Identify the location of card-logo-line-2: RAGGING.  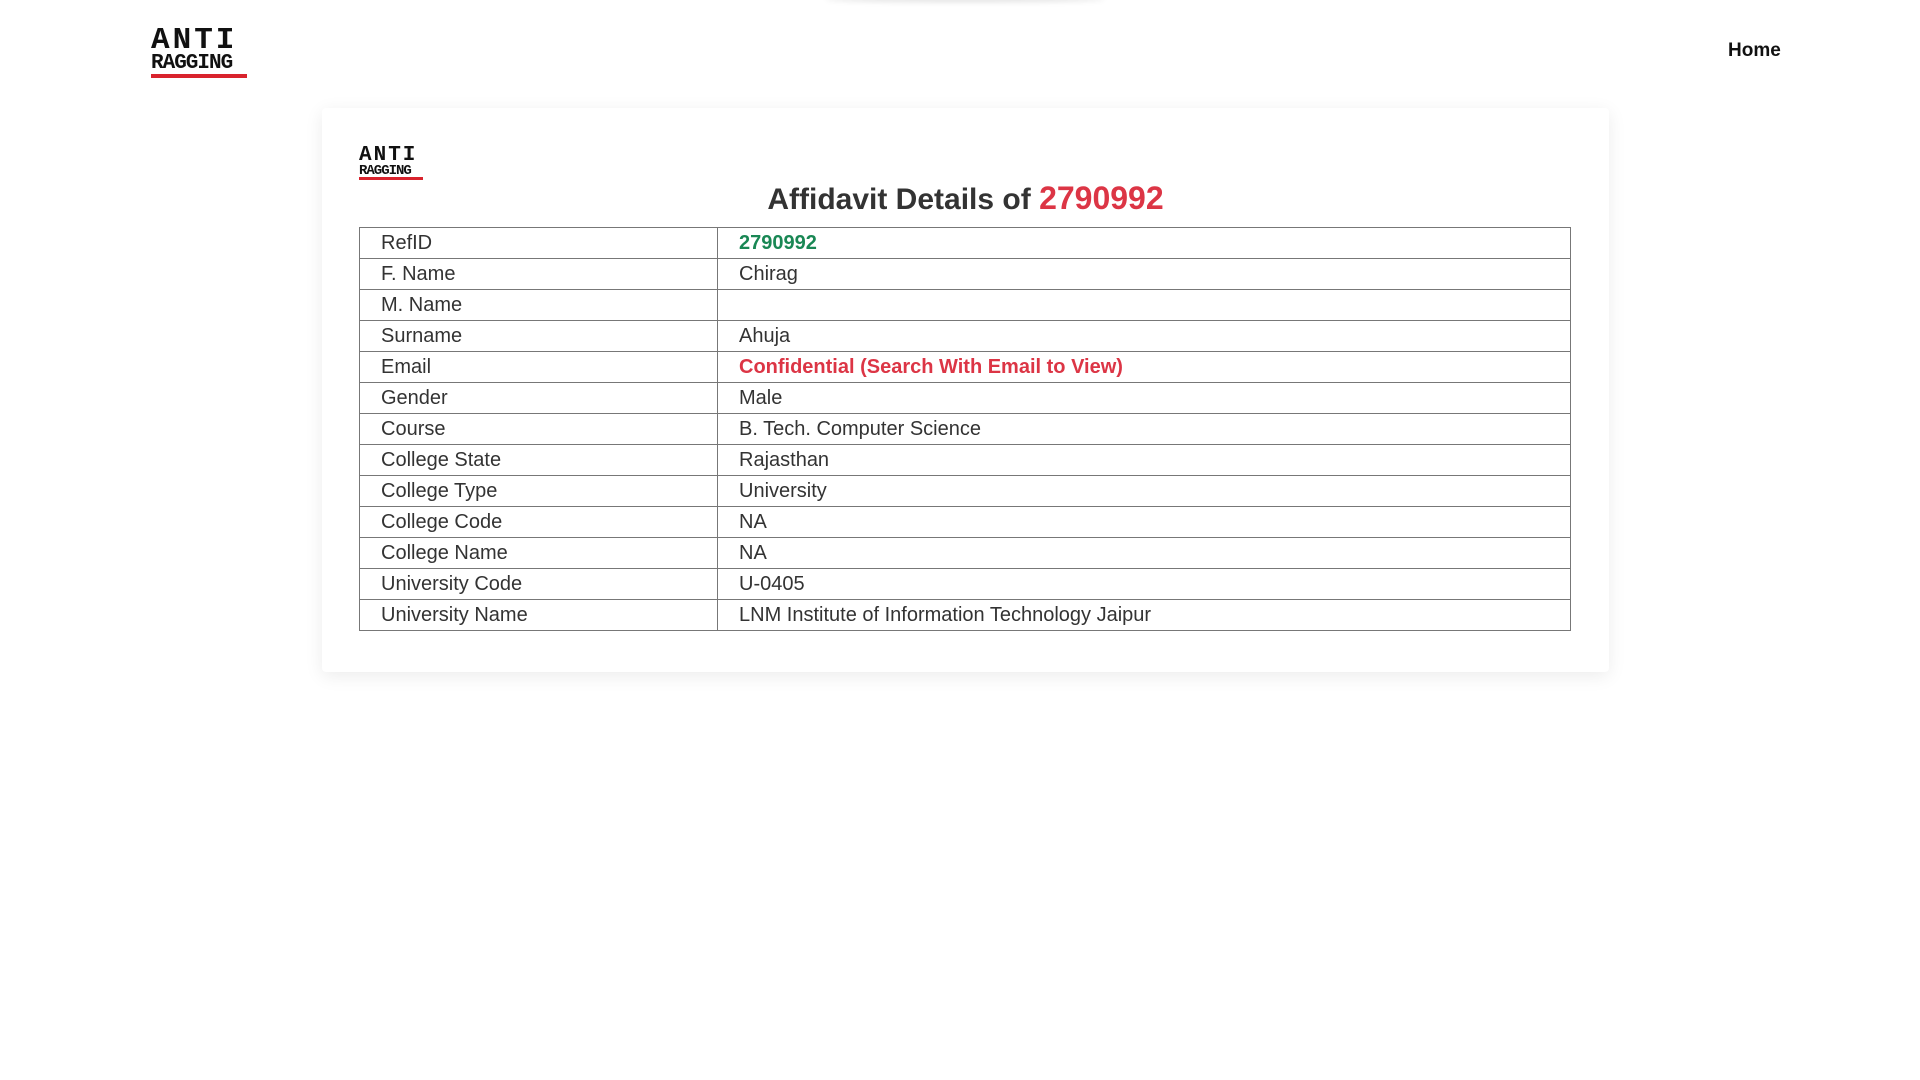
(385, 171).